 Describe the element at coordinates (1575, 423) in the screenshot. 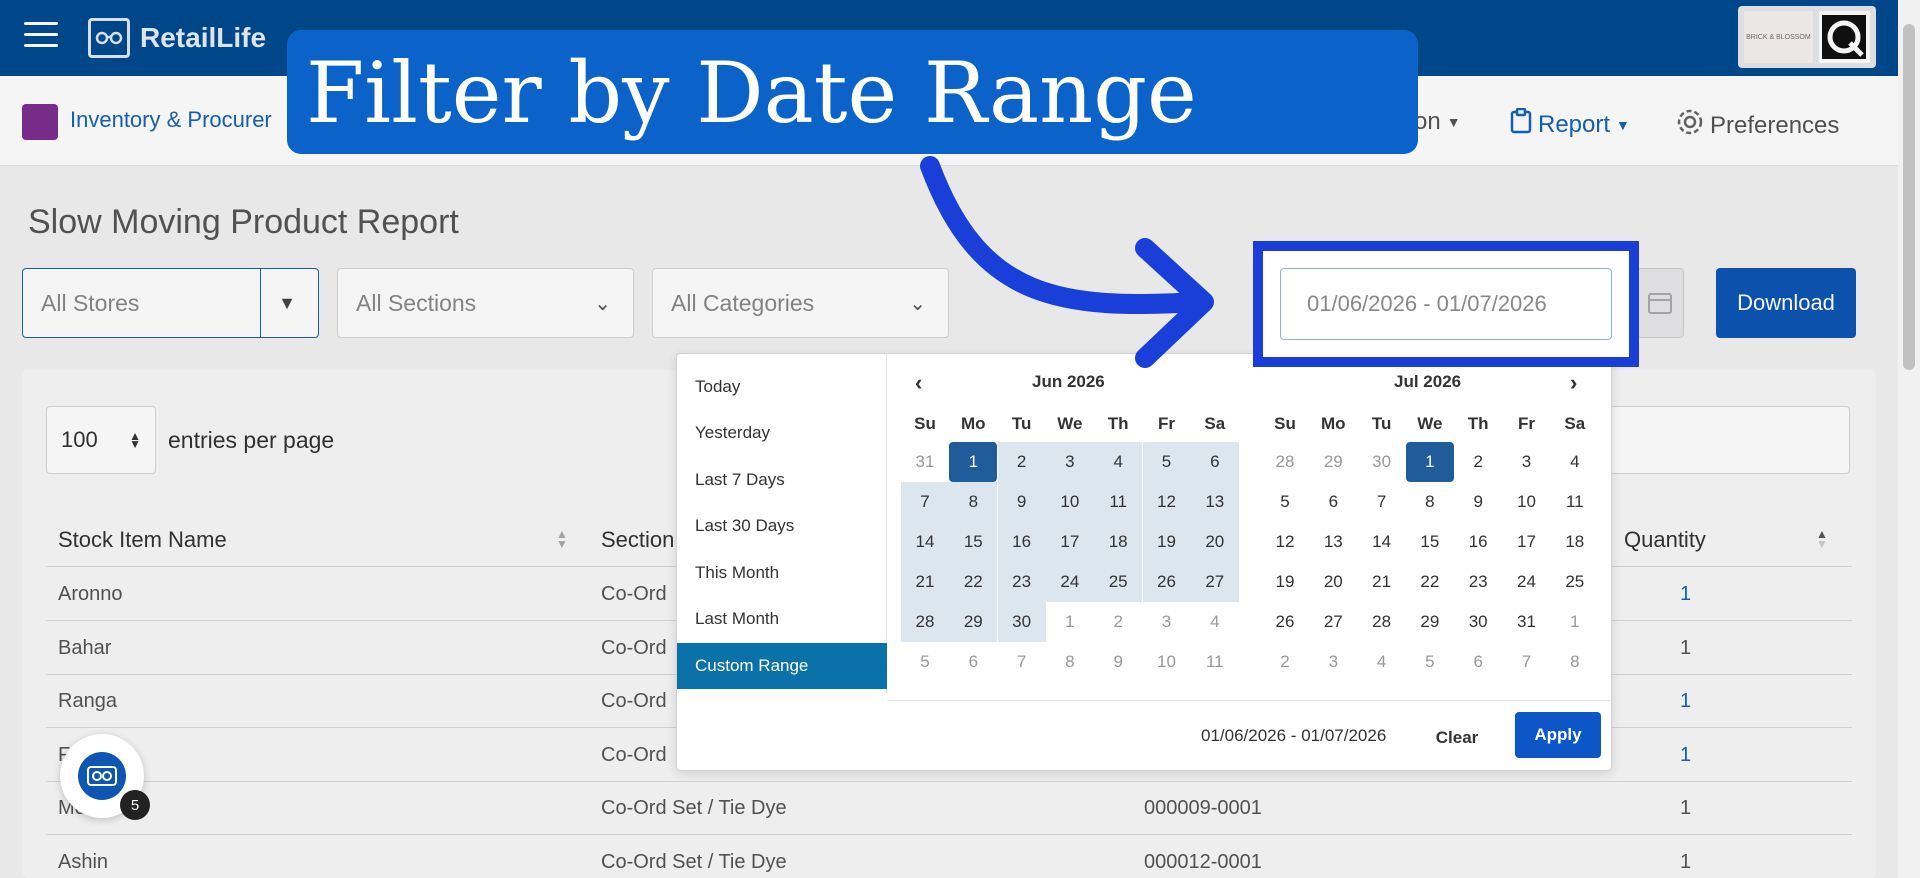

I see `weekday-header: Sa` at that location.